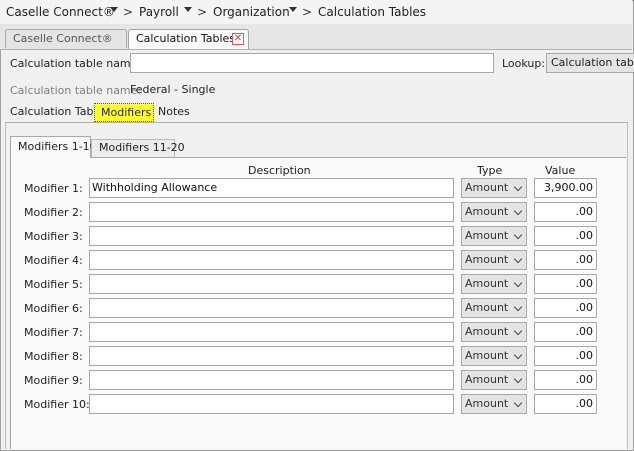 The height and width of the screenshot is (451, 634). What do you see at coordinates (372, 12) in the screenshot?
I see `breadcrumb-calculation-tables: Calculation Tables` at bounding box center [372, 12].